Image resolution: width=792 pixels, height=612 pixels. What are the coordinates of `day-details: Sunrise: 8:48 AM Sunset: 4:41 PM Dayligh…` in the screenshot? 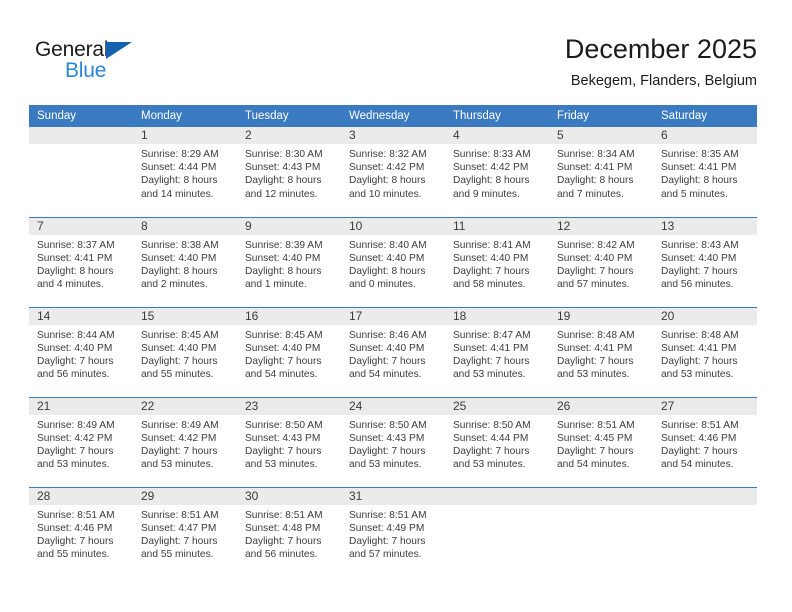 It's located at (705, 353).